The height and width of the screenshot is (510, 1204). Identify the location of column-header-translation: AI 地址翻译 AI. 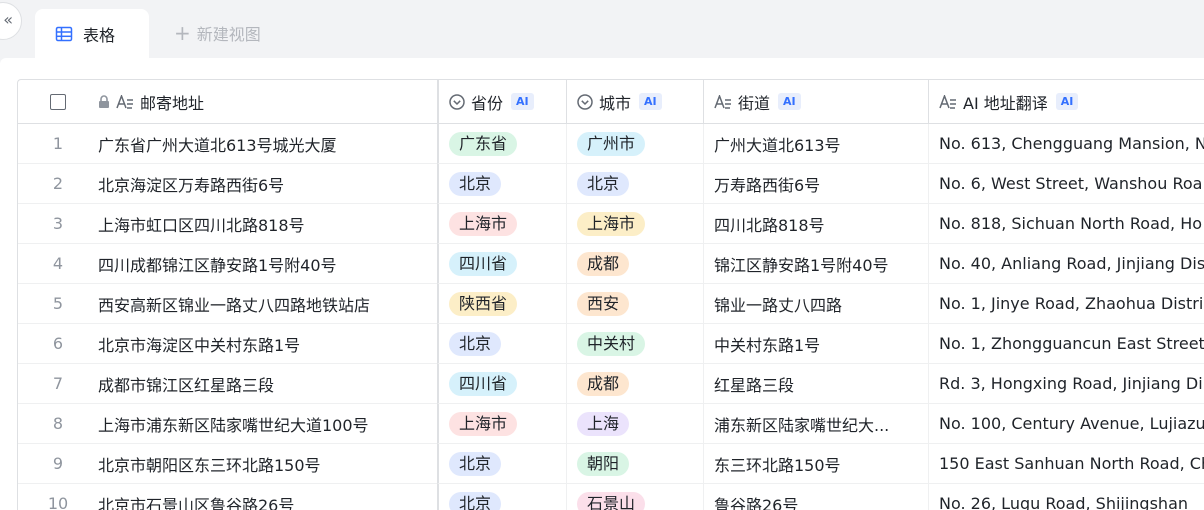
(1066, 102).